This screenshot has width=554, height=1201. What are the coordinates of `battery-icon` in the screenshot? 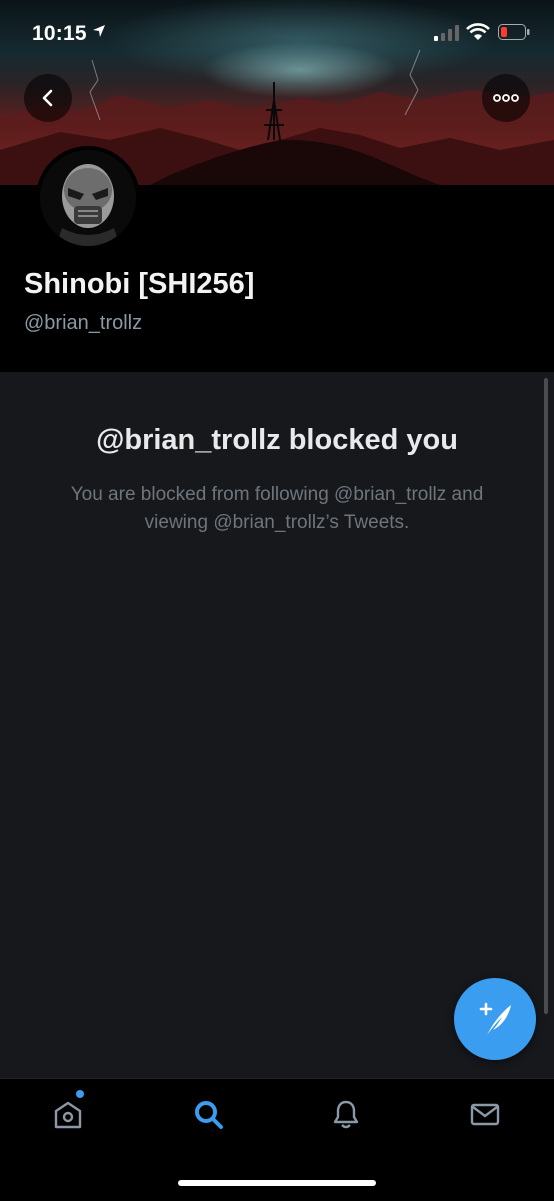 It's located at (514, 34).